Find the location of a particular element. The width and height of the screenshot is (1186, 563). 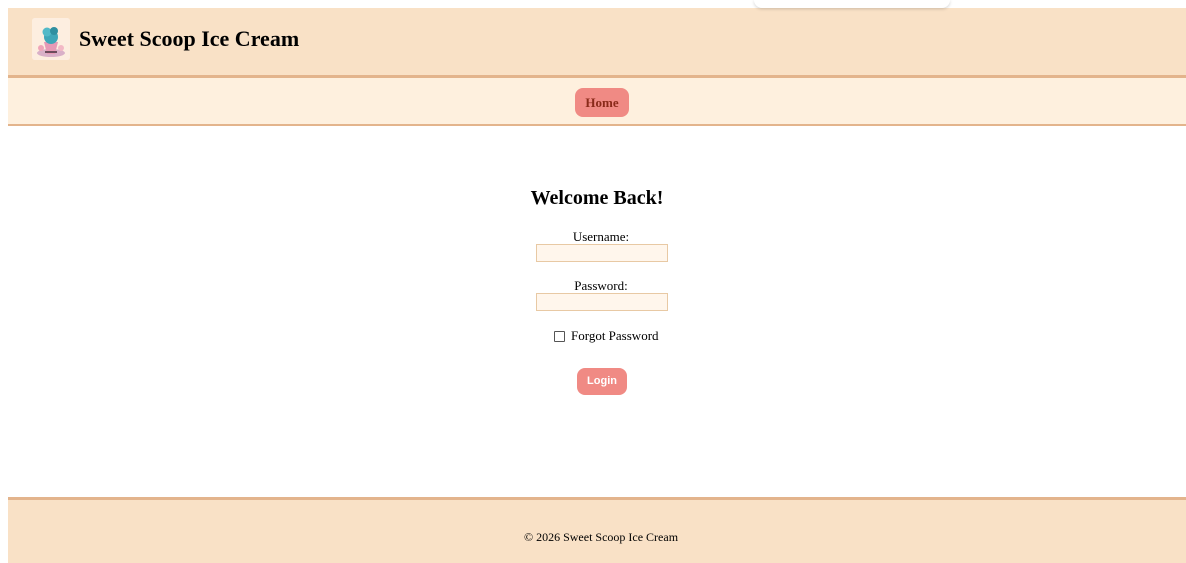

forgot-password-label: Forgot Password is located at coordinates (615, 335).